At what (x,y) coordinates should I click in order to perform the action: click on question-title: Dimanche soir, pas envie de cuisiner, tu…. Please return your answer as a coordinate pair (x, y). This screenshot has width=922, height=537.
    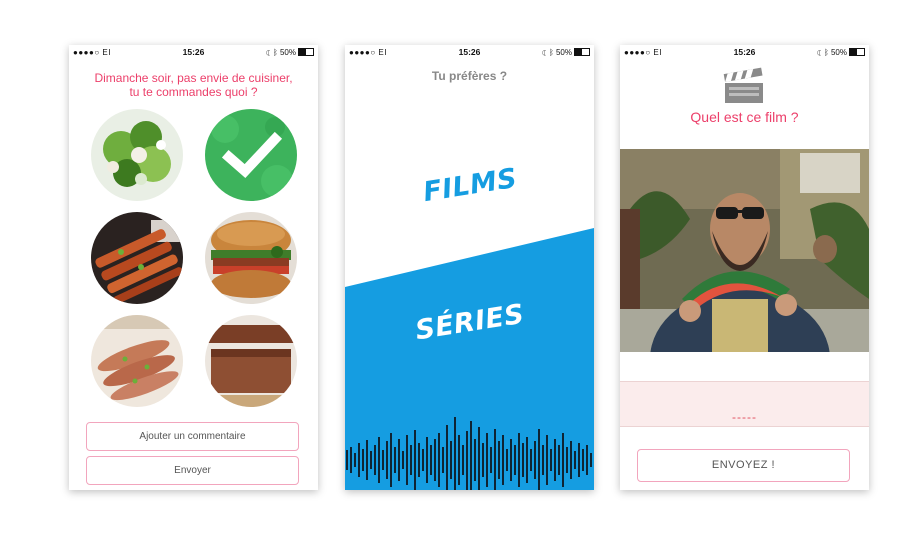
    Looking at the image, I should click on (193, 85).